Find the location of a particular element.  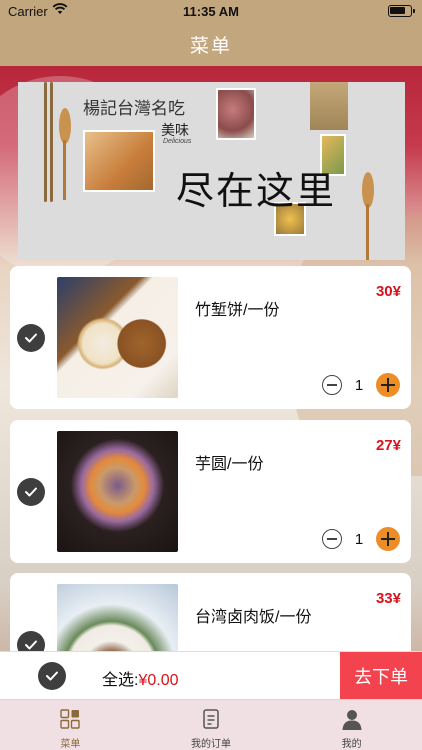

bamboo-cake-photo is located at coordinates (117, 337).